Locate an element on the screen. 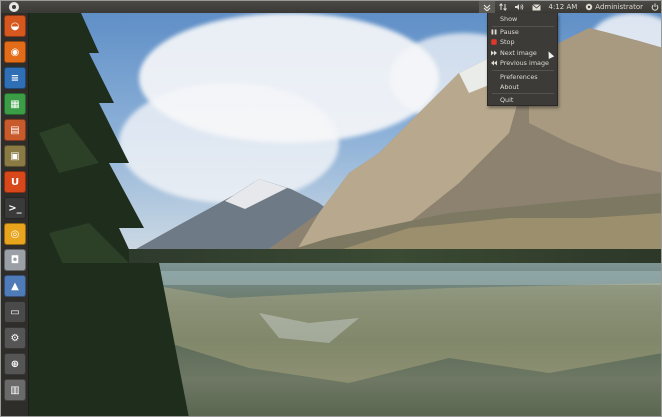  workspace-switcher-icon: ▭ is located at coordinates (15, 312).